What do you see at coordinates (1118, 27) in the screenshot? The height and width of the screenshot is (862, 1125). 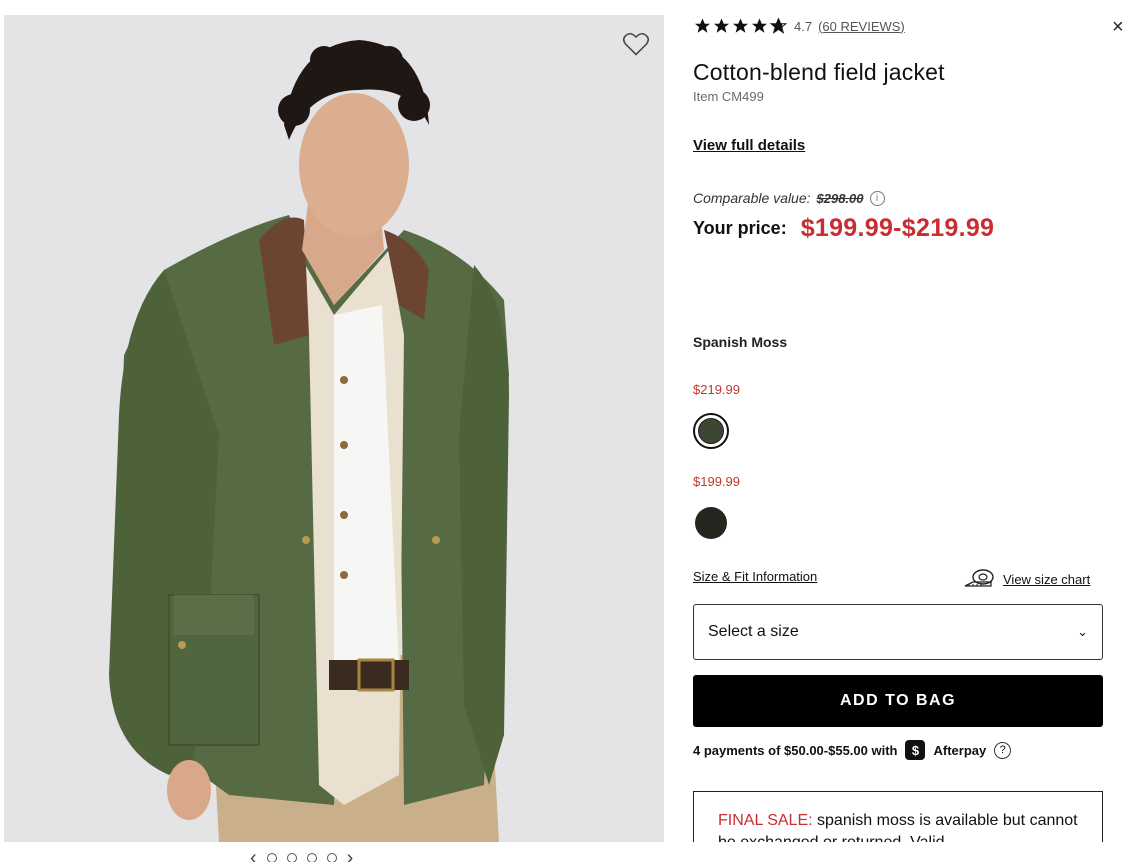 I see `close-icon: ×` at bounding box center [1118, 27].